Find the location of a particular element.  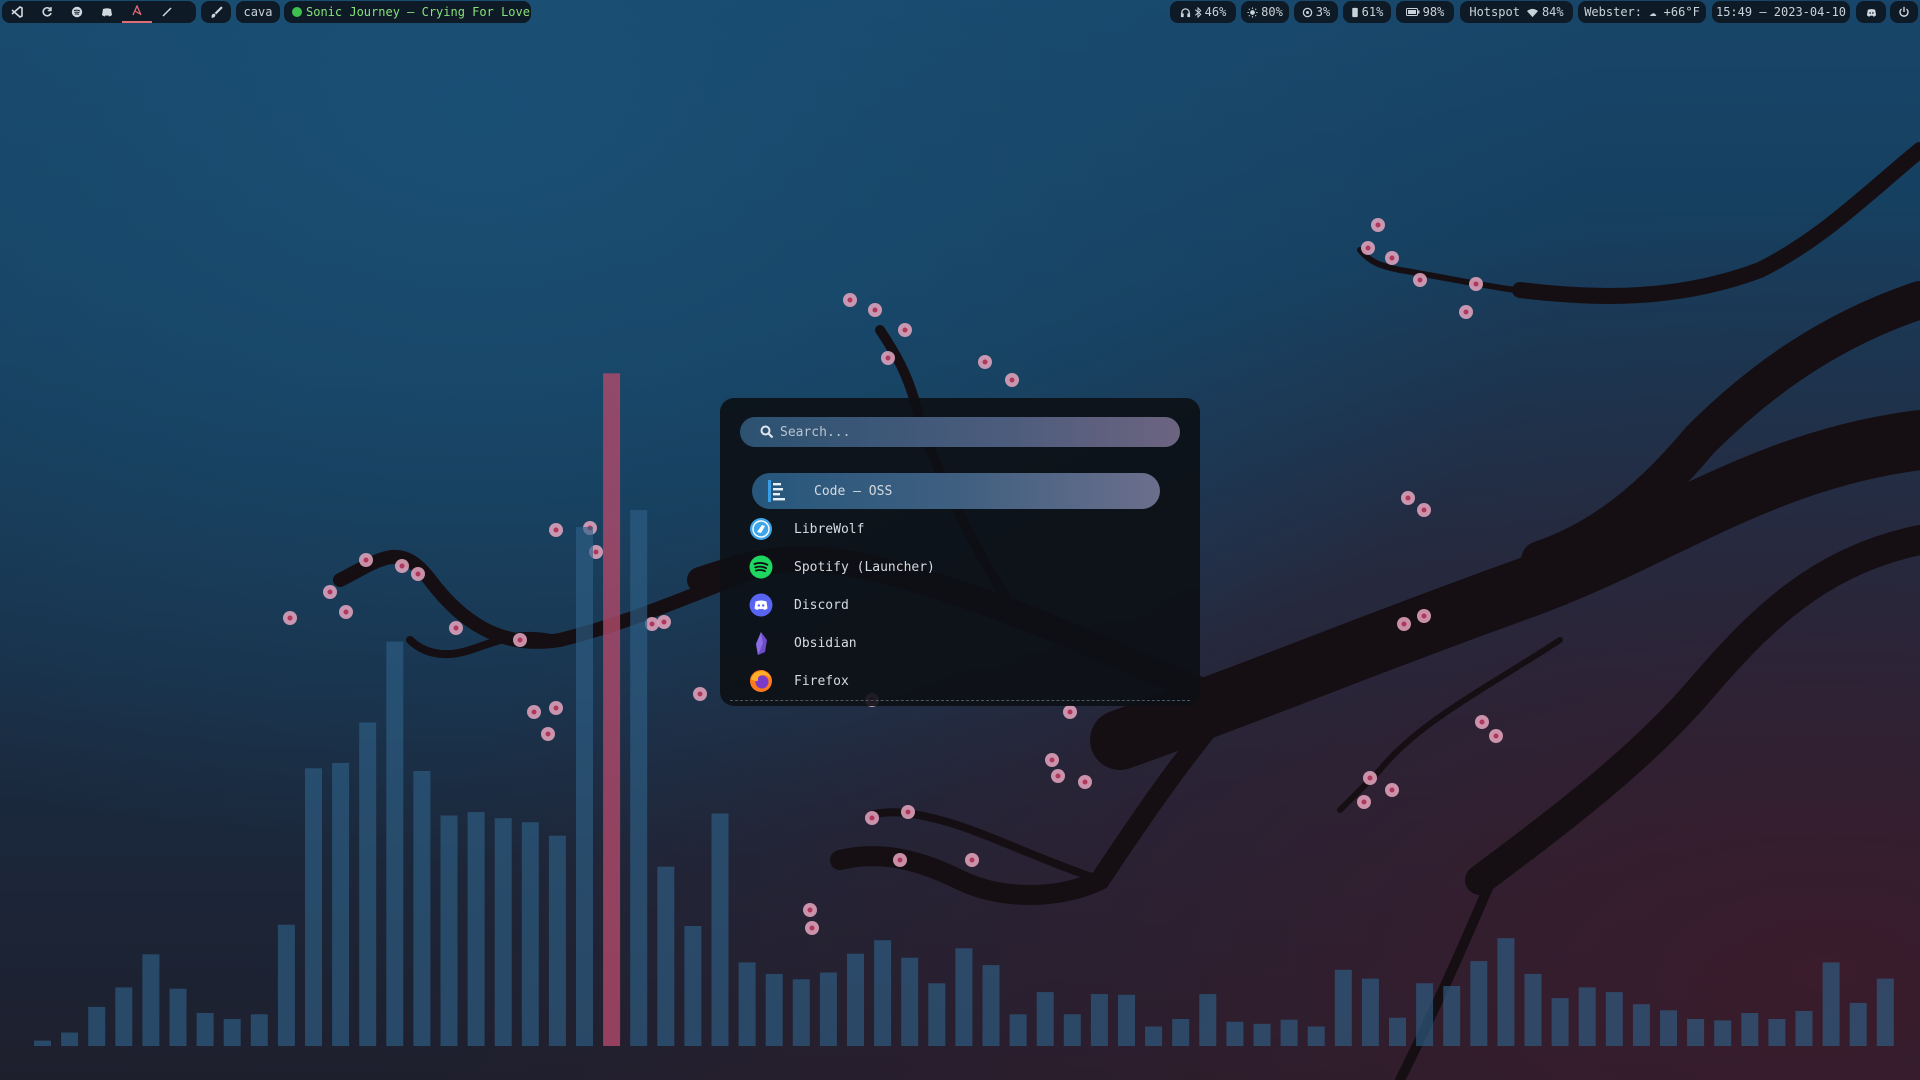

app-item-librewolf: LibreWolf is located at coordinates (953, 529).